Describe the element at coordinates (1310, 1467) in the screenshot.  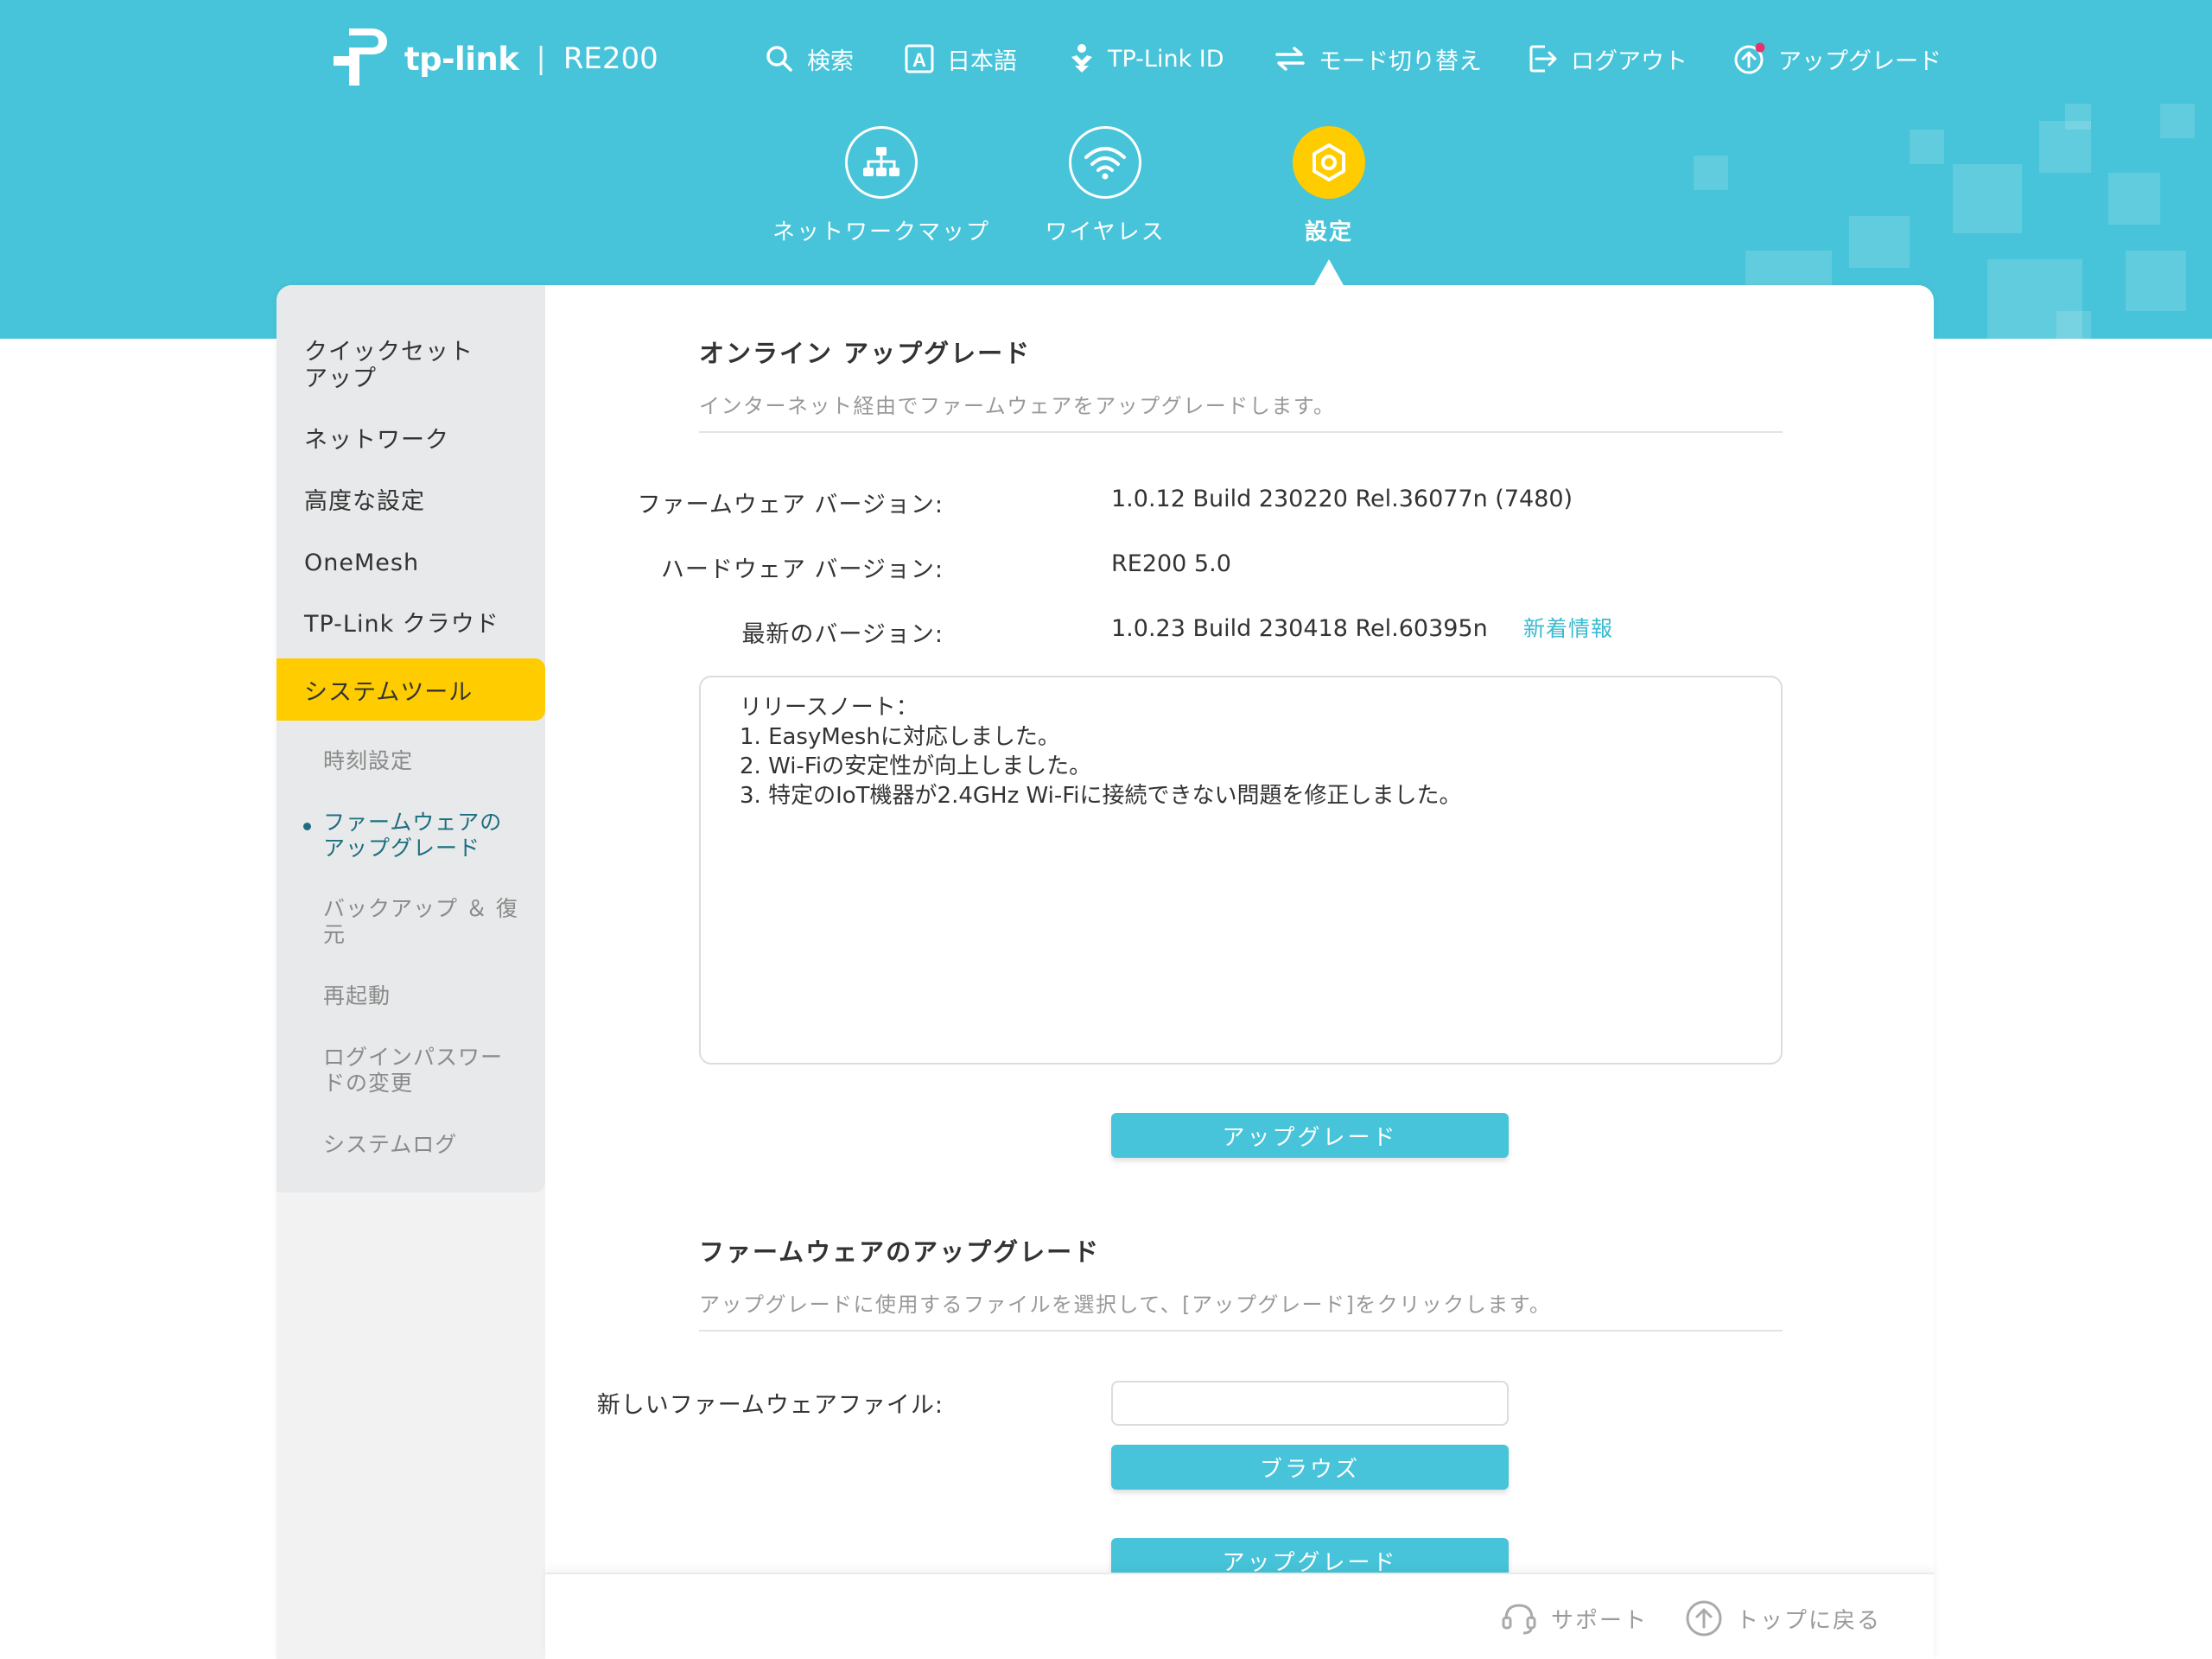
I see `browse-button: ブラウズ` at that location.